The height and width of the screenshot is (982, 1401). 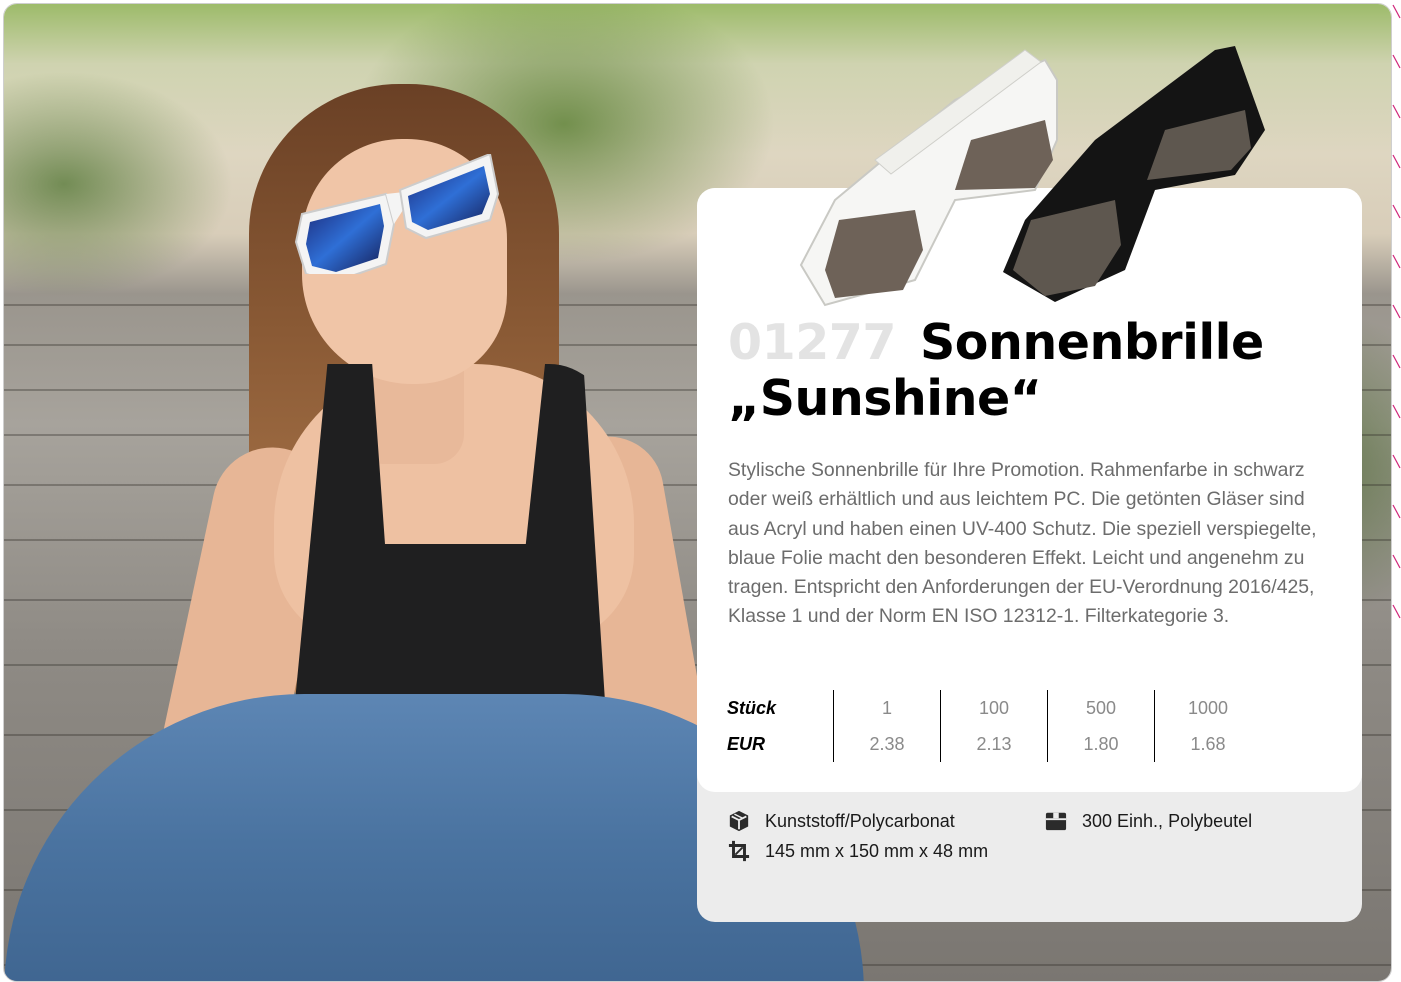 What do you see at coordinates (887, 744) in the screenshot?
I see `price-cell: 2.38` at bounding box center [887, 744].